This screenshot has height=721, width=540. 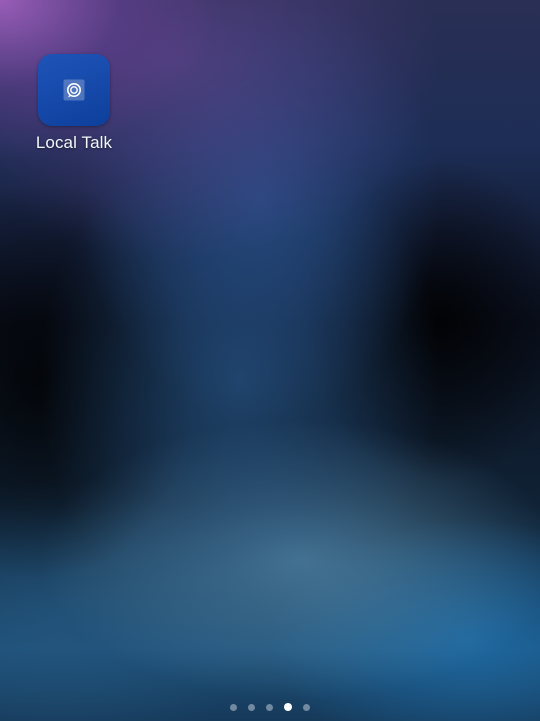 I want to click on app-icon-local-talk: Local Talk, so click(x=74, y=103).